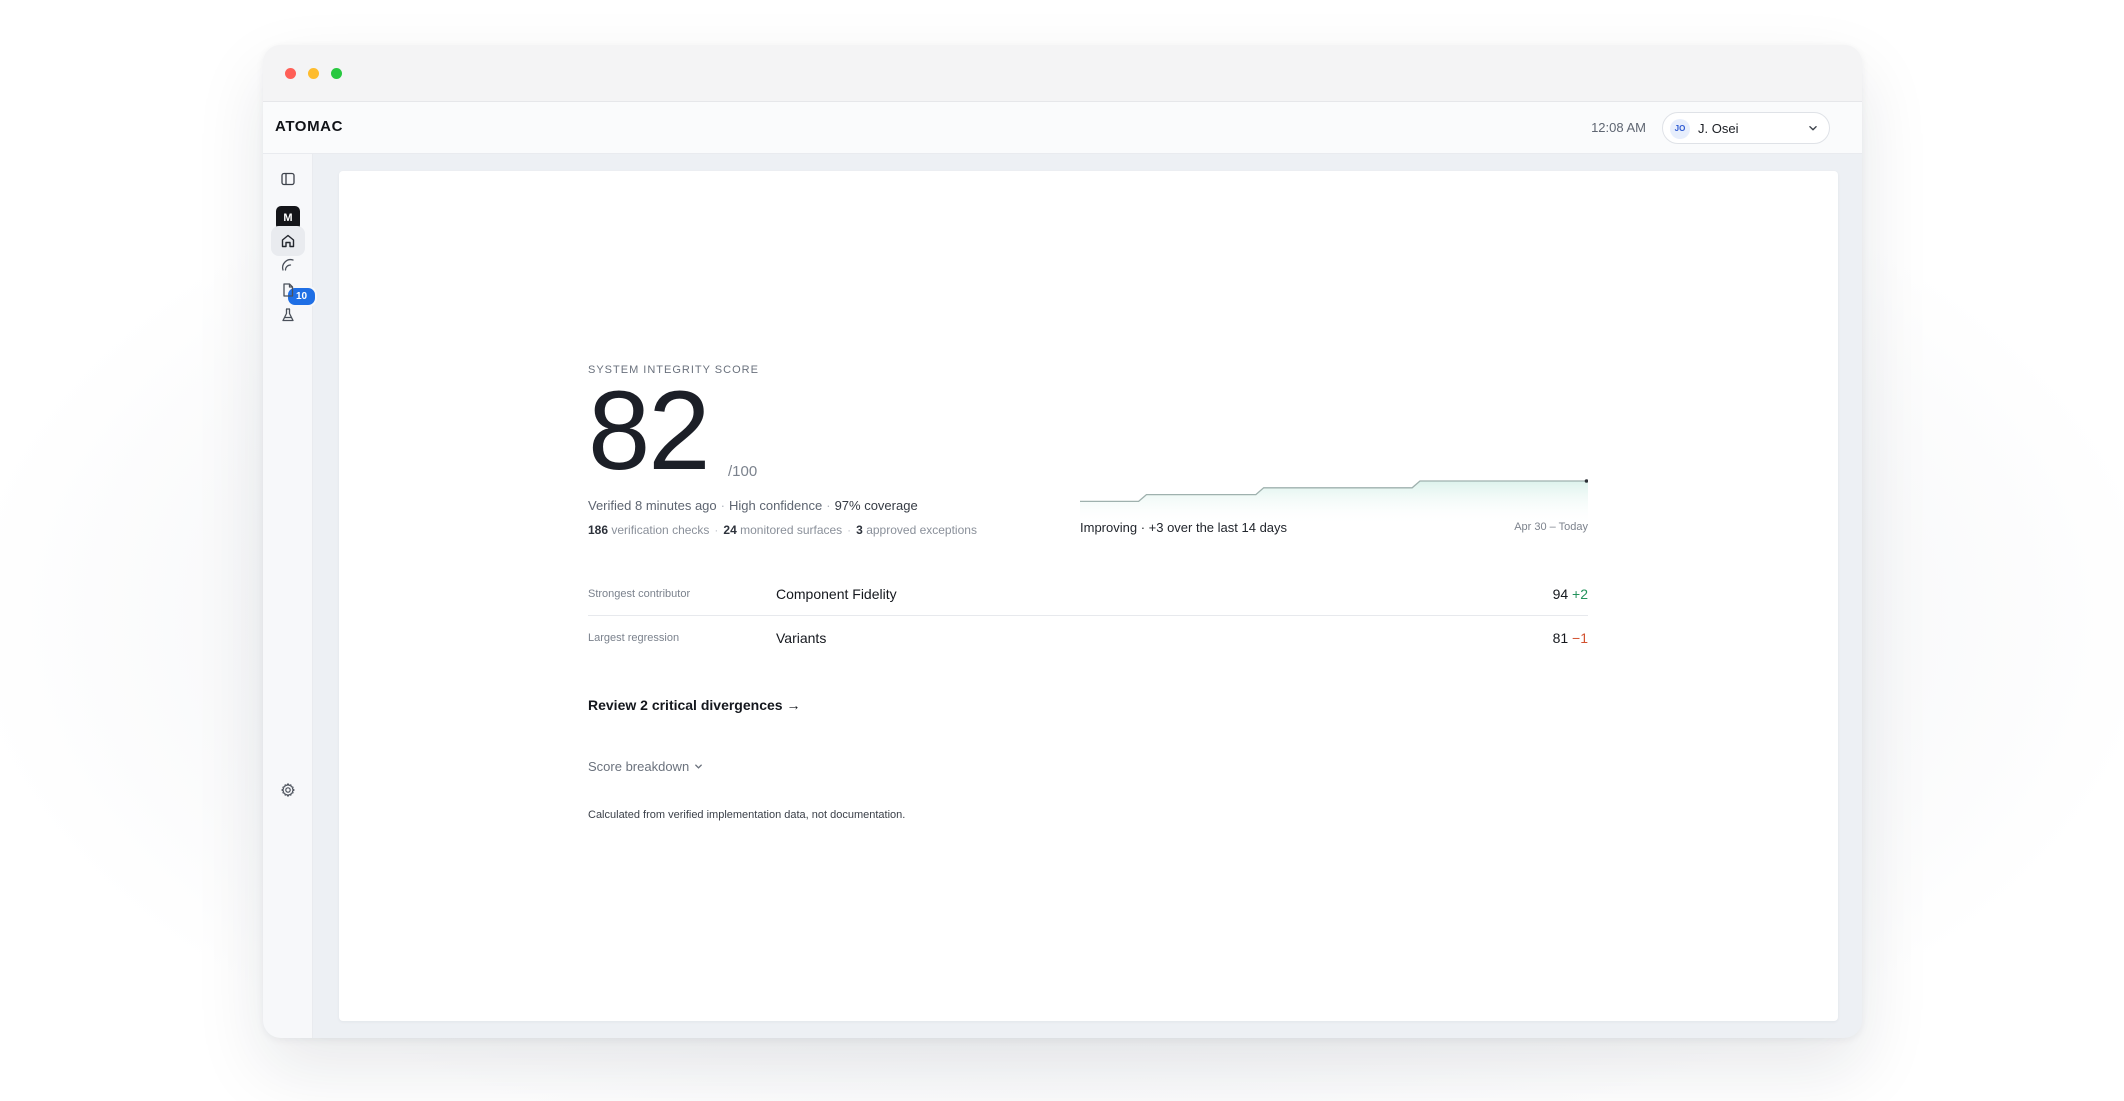  Describe the element at coordinates (1570, 594) in the screenshot. I see `contributor-score: 94 +2` at that location.